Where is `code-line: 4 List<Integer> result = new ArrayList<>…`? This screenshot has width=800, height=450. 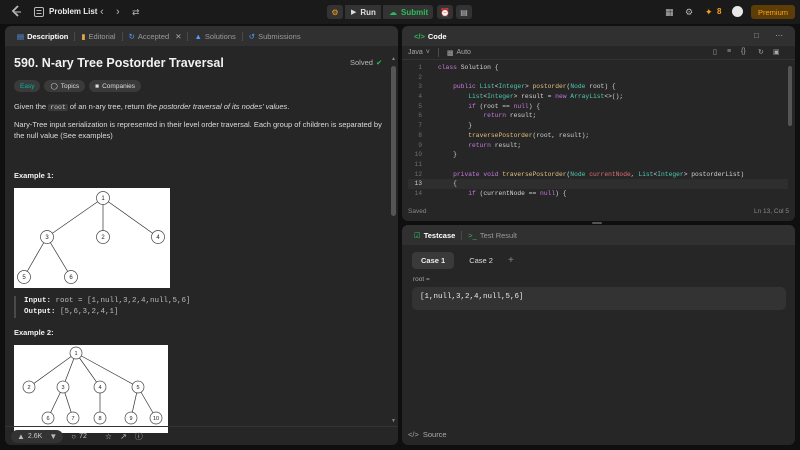 code-line: 4 List<Integer> result = new ArrayList<>… is located at coordinates (521, 97).